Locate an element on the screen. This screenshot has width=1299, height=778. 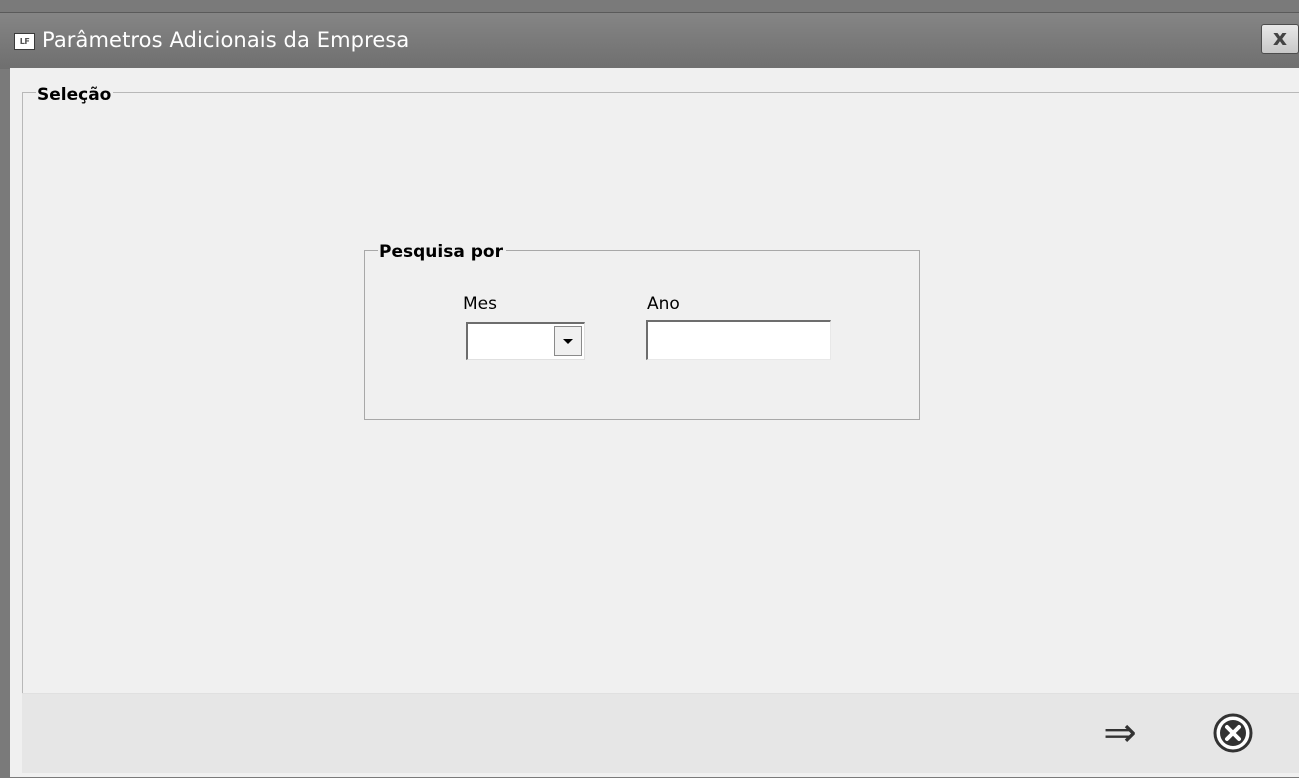
close-button: x is located at coordinates (1280, 39).